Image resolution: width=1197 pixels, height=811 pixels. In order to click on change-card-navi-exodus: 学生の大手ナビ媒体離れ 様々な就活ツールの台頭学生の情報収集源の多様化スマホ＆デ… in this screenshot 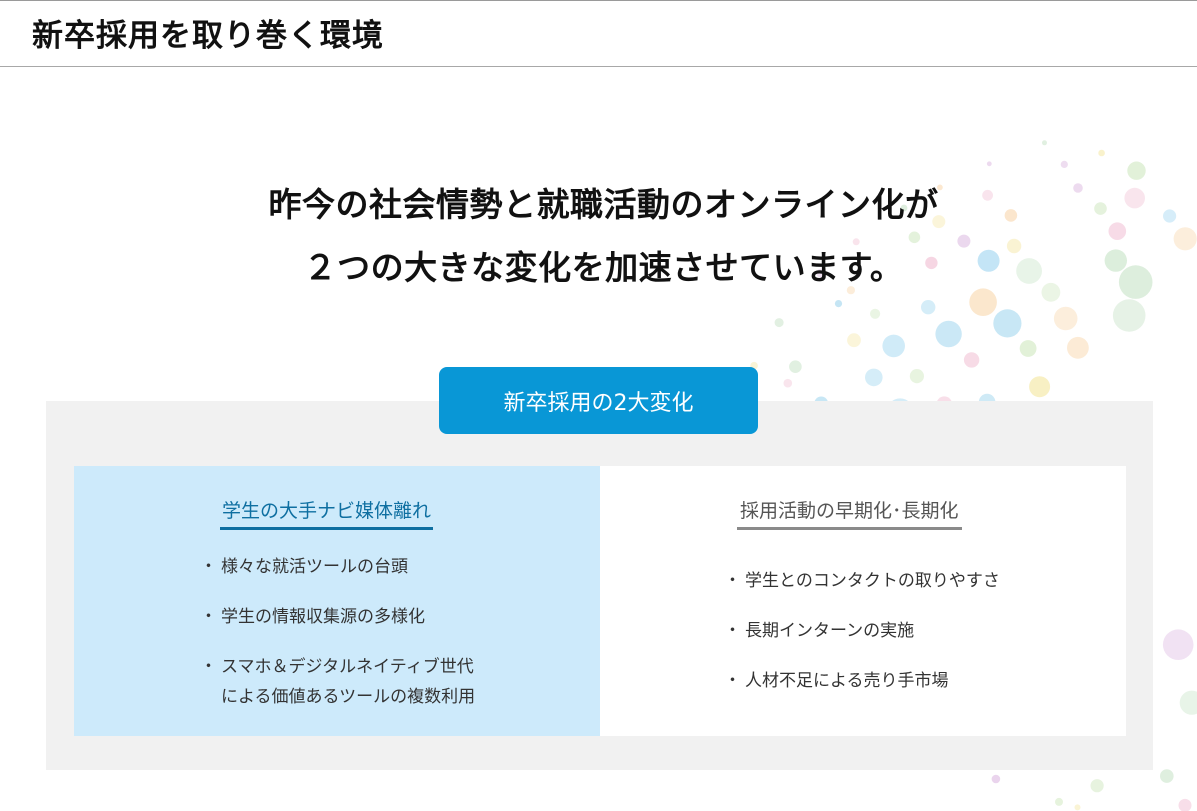, I will do `click(337, 601)`.